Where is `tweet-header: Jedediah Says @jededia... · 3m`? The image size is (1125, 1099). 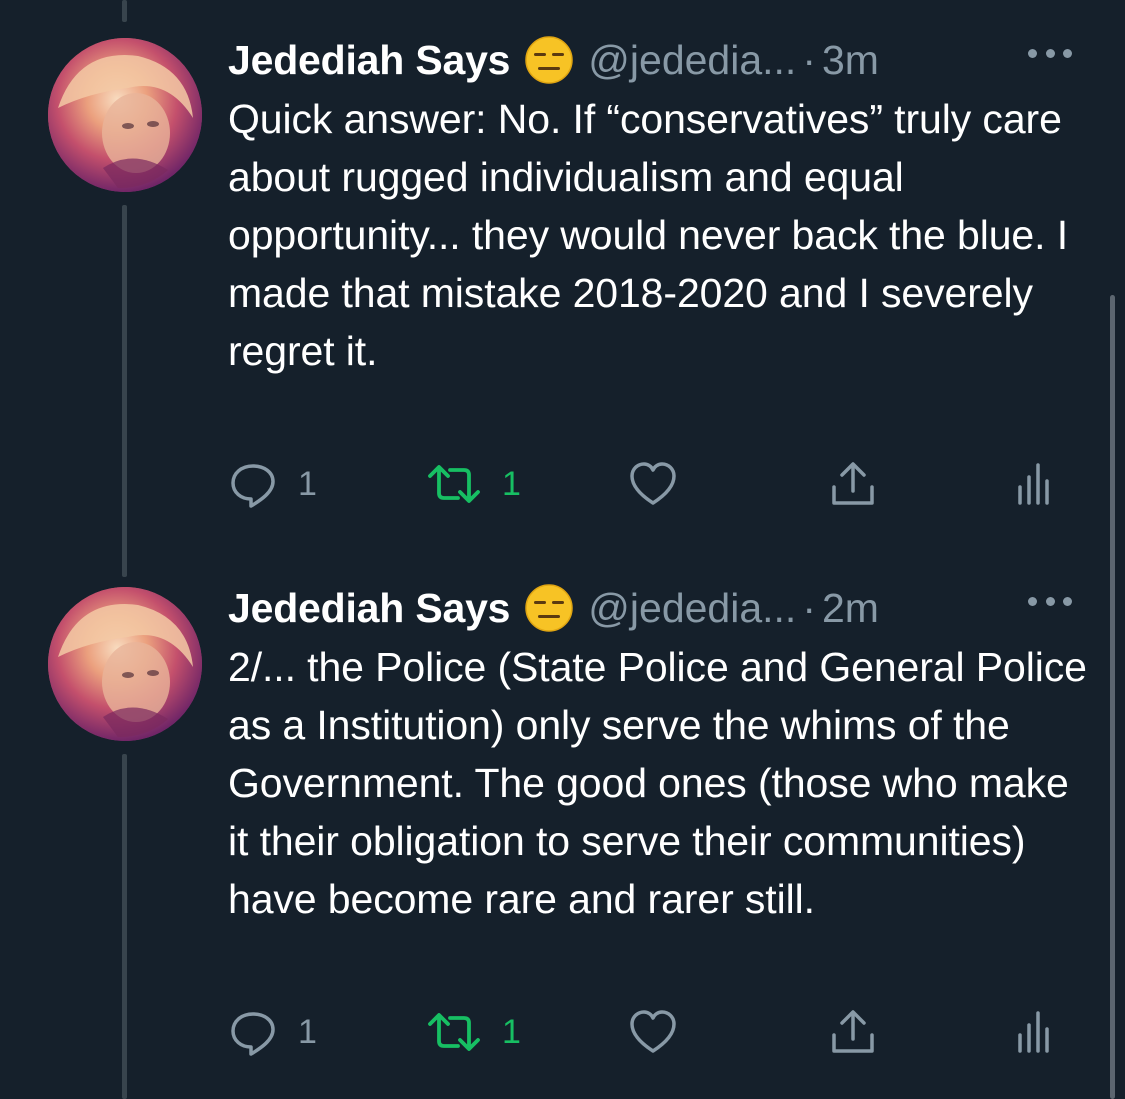 tweet-header: Jedediah Says @jededia... · 3m is located at coordinates (653, 60).